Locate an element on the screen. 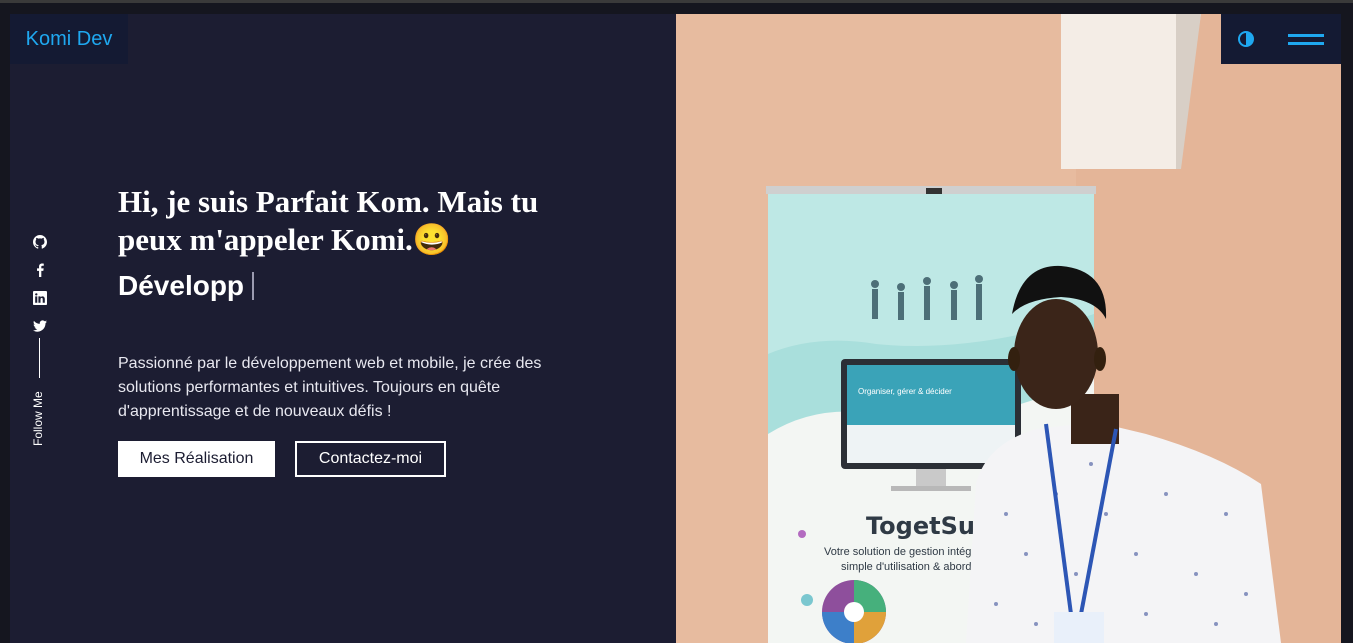 This screenshot has width=1353, height=643. banner-tagline-2: simple d'utilisation & abordable is located at coordinates (916, 567).